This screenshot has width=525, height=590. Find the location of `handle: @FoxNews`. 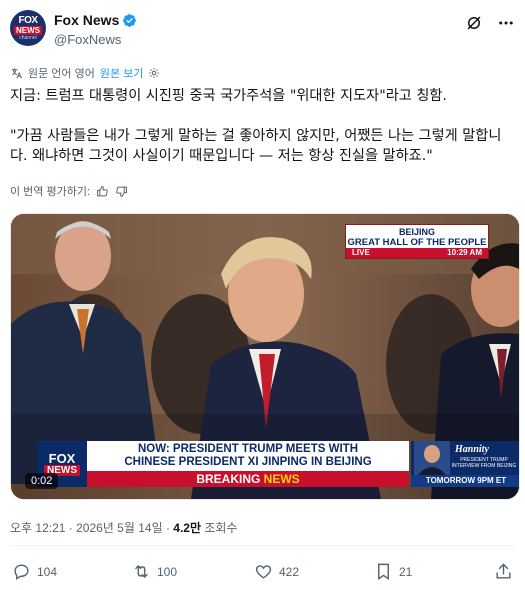

handle: @FoxNews is located at coordinates (87, 39).